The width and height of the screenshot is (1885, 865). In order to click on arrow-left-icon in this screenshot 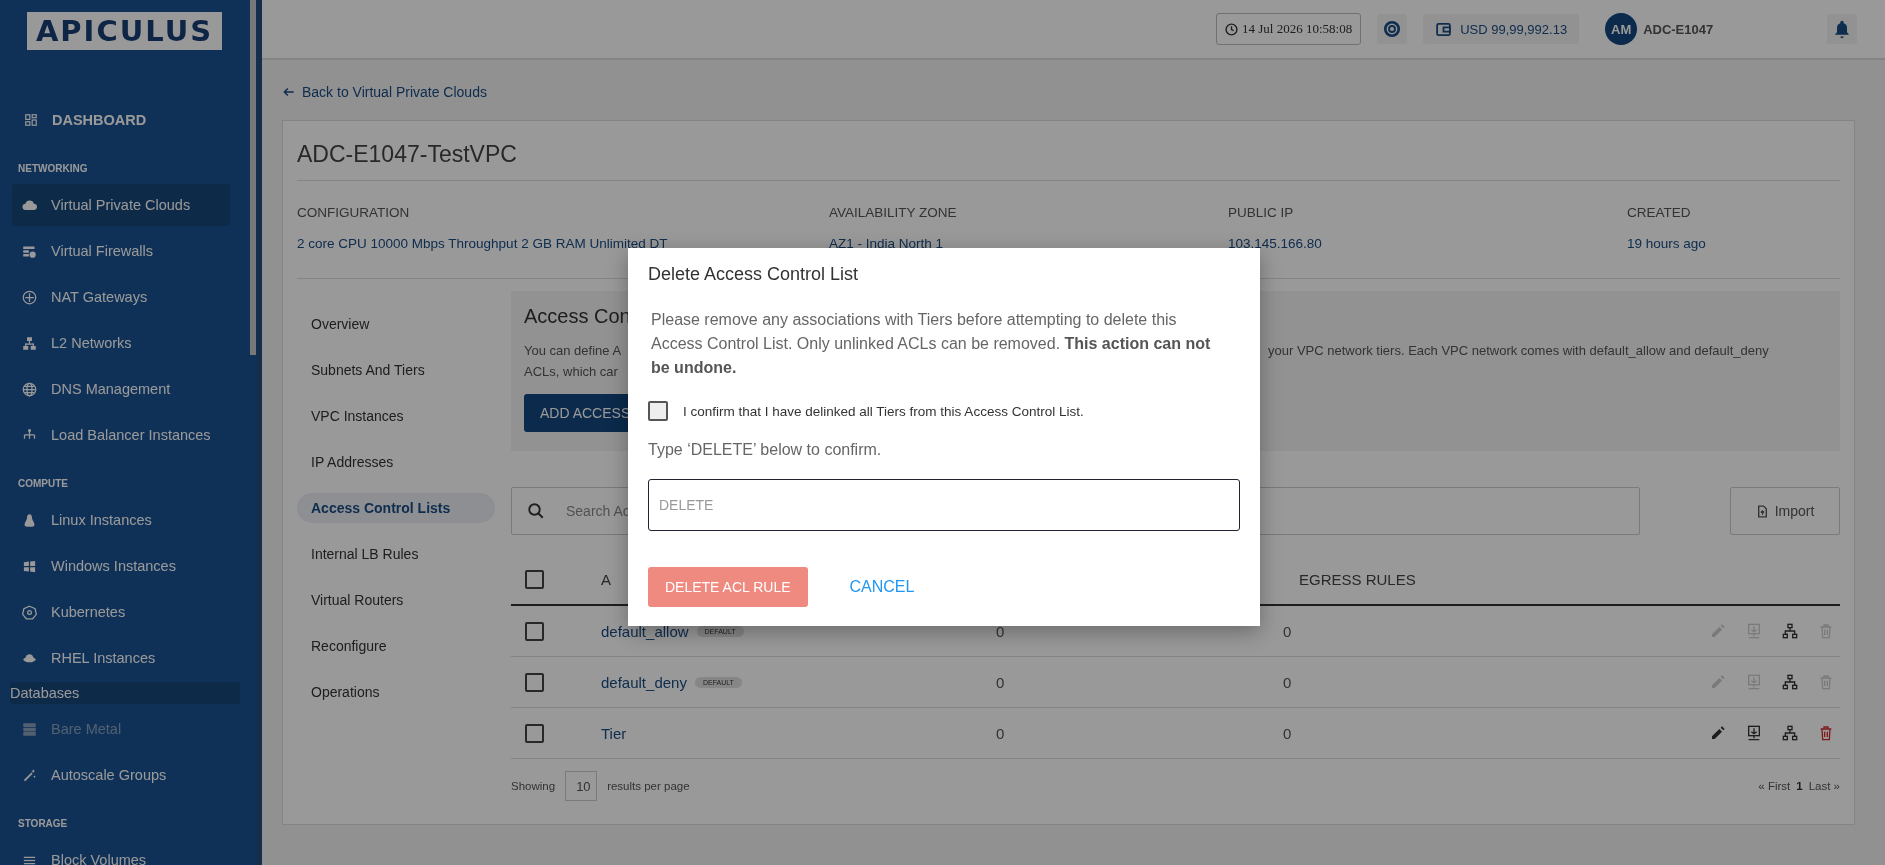, I will do `click(289, 92)`.